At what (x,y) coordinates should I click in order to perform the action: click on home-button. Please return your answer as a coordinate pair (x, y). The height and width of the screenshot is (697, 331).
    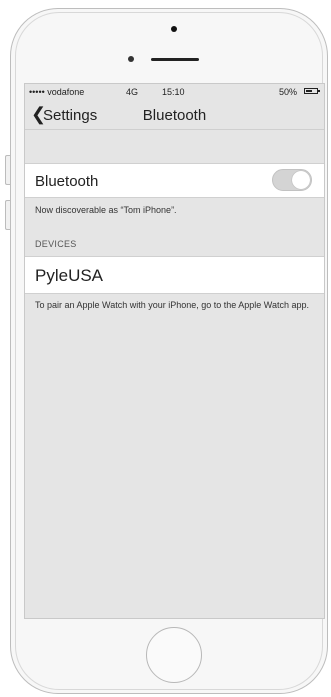
    Looking at the image, I should click on (174, 655).